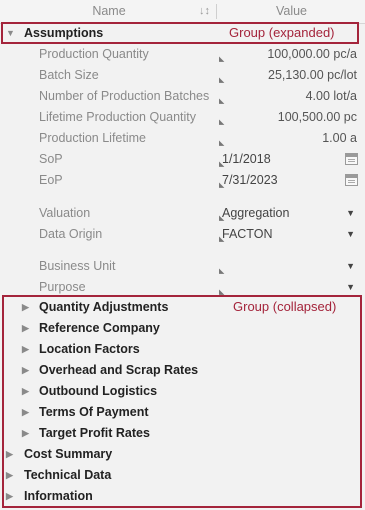  What do you see at coordinates (124, 96) in the screenshot?
I see `property-label: Number of Production Batches` at bounding box center [124, 96].